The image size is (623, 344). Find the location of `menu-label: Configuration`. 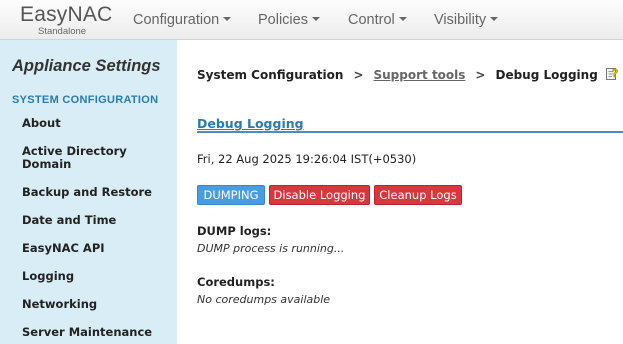

menu-label: Configuration is located at coordinates (176, 20).